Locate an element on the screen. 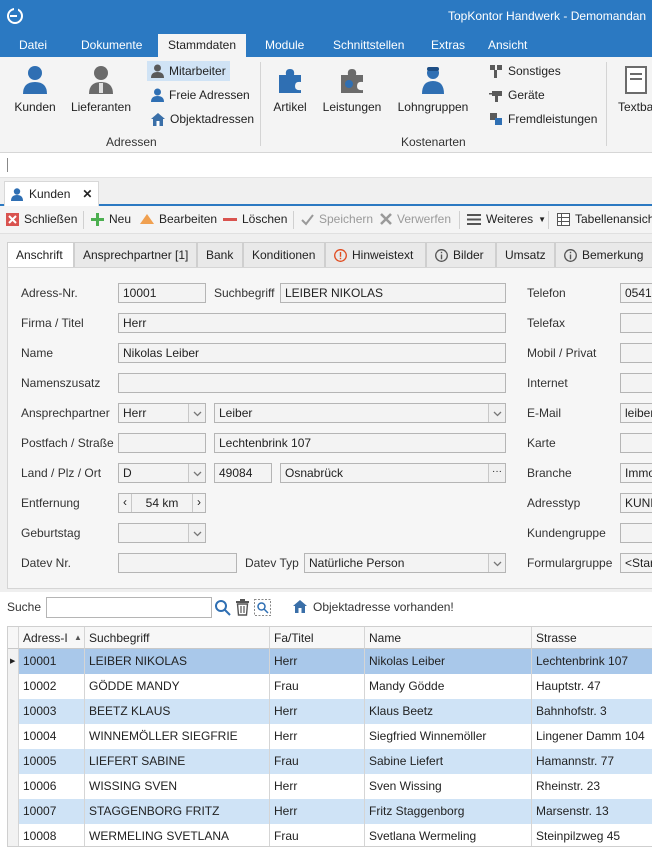 Image resolution: width=652 pixels, height=847 pixels. mobil-field is located at coordinates (636, 353).